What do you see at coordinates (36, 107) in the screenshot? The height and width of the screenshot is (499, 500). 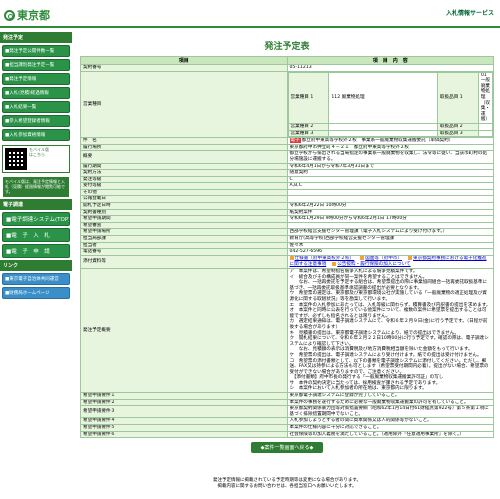 I see `sidebar-item: ■入札結果一覧` at bounding box center [36, 107].